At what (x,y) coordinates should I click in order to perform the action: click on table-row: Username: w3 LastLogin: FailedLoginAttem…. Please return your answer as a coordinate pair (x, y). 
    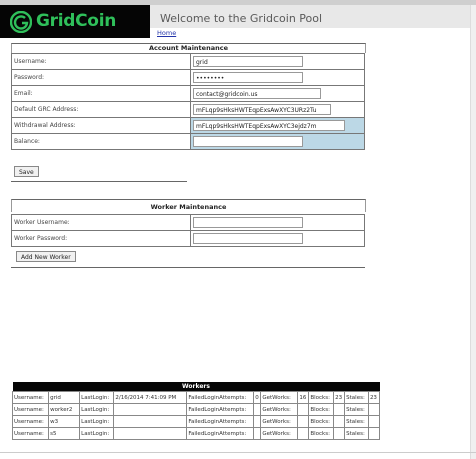
    Looking at the image, I should click on (196, 421).